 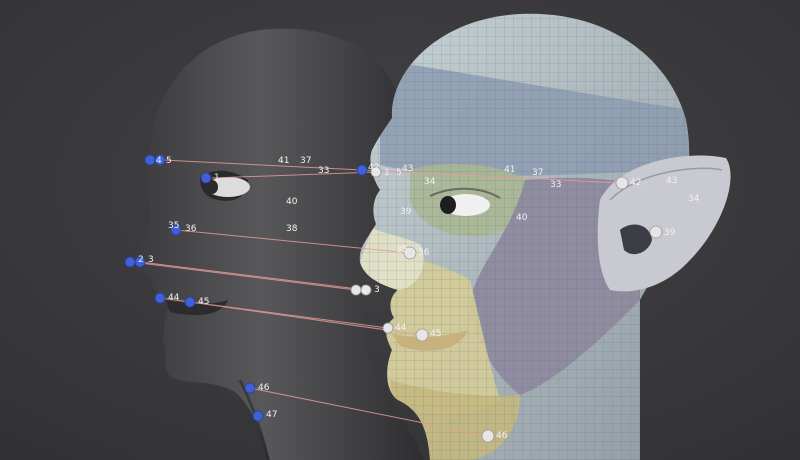 I want to click on label-ear-43: 43, so click(x=671, y=181).